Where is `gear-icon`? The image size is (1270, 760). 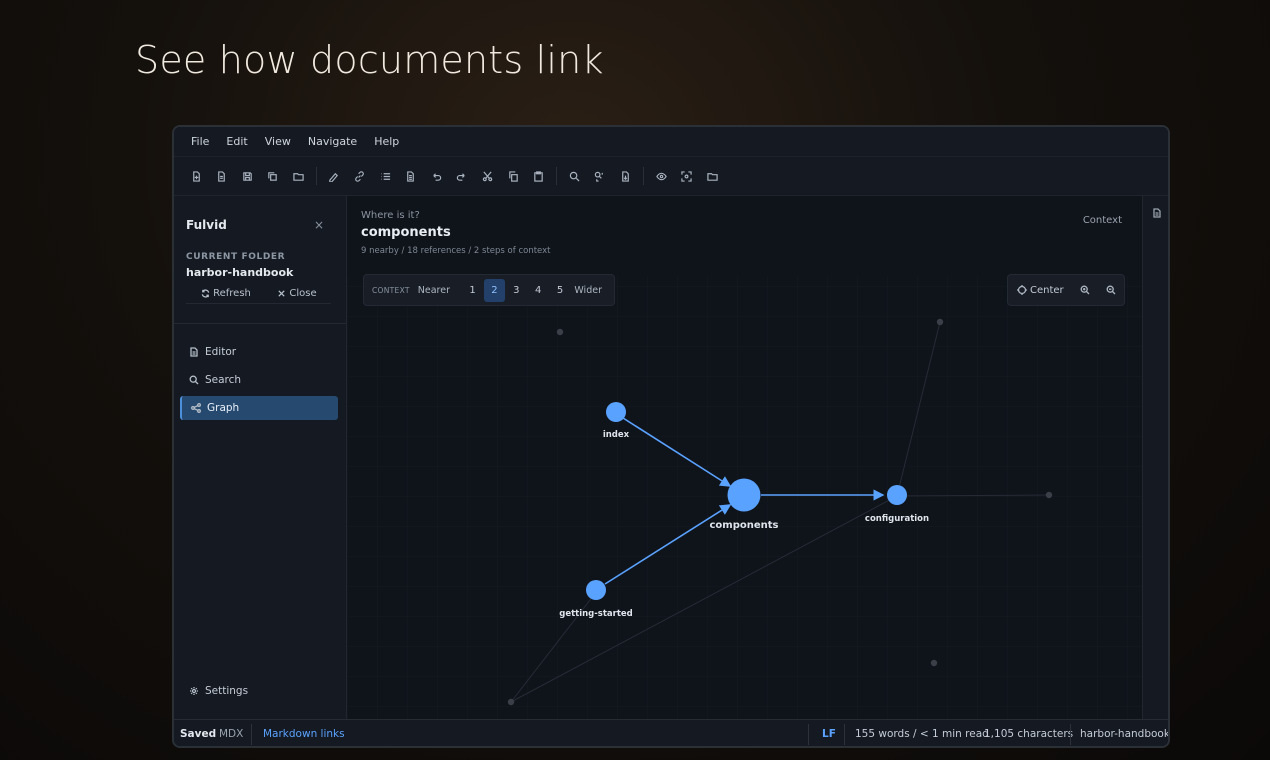
gear-icon is located at coordinates (194, 691).